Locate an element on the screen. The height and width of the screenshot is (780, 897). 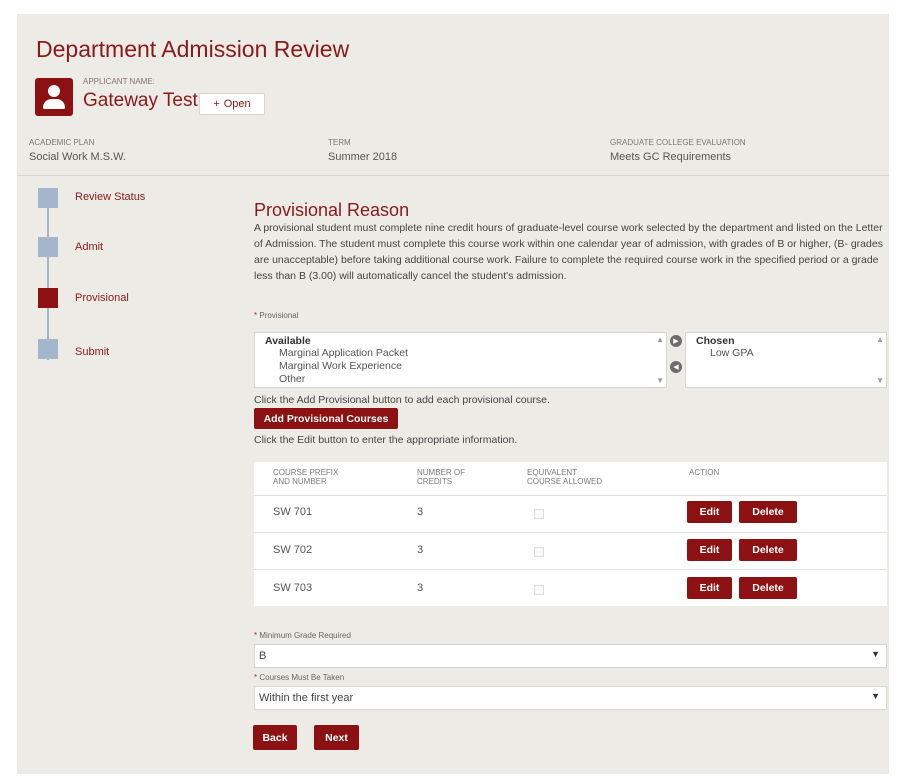
course-cell: SW 702 is located at coordinates (293, 550).